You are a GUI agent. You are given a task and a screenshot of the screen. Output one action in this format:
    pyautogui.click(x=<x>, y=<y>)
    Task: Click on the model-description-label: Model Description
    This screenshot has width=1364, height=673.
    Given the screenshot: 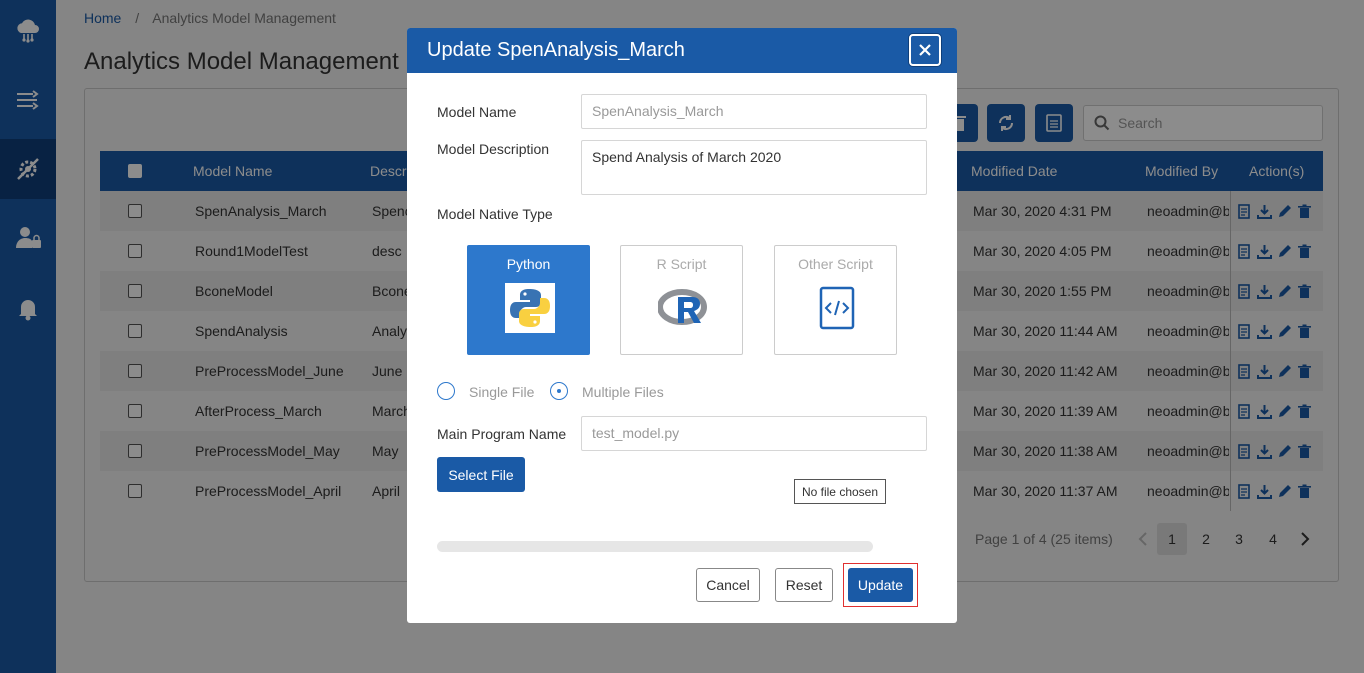 What is the action you would take?
    pyautogui.click(x=493, y=149)
    